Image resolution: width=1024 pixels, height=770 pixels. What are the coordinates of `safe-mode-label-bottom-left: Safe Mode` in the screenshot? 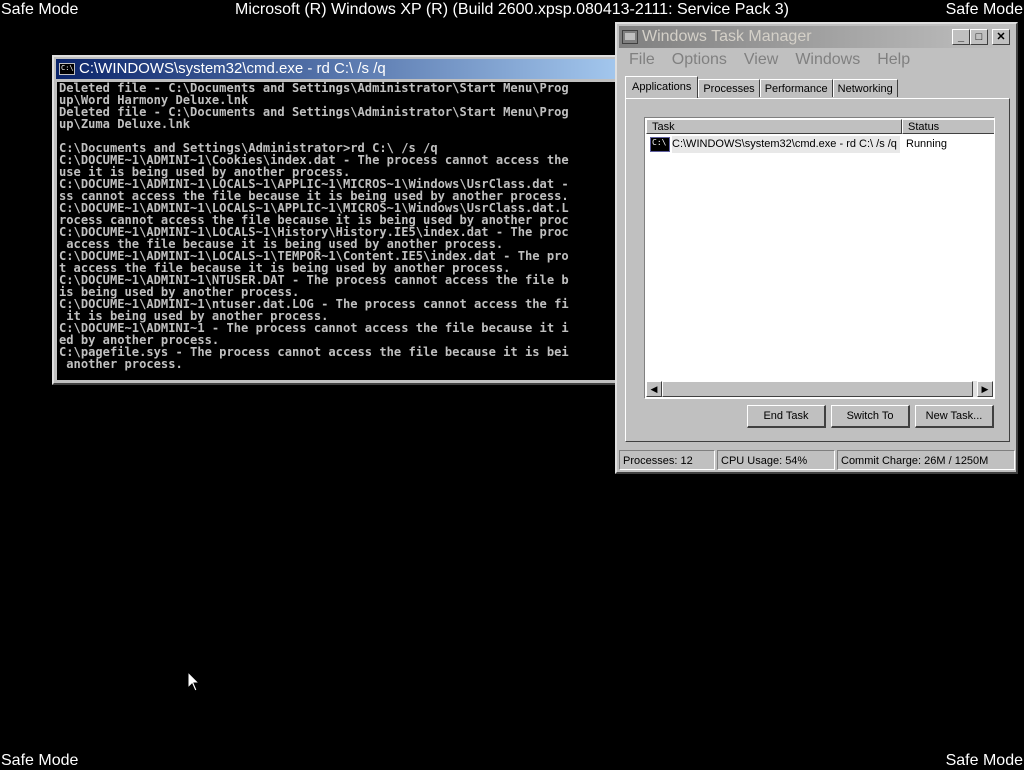 It's located at (40, 760).